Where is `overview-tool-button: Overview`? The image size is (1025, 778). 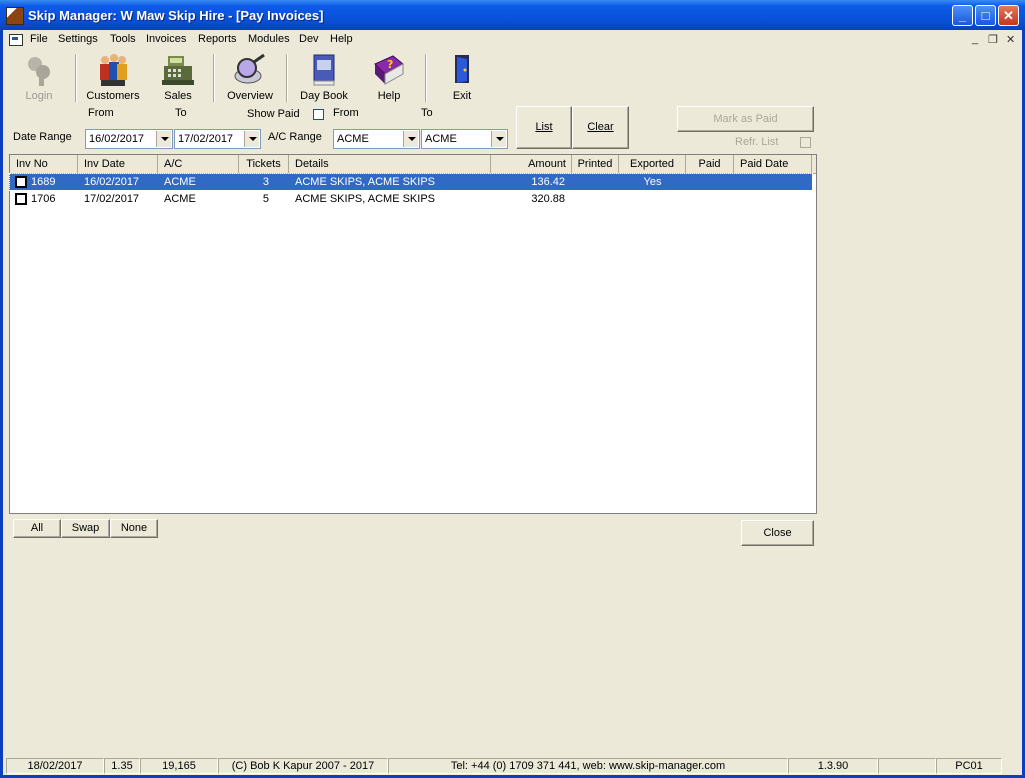
overview-tool-button: Overview is located at coordinates (250, 76).